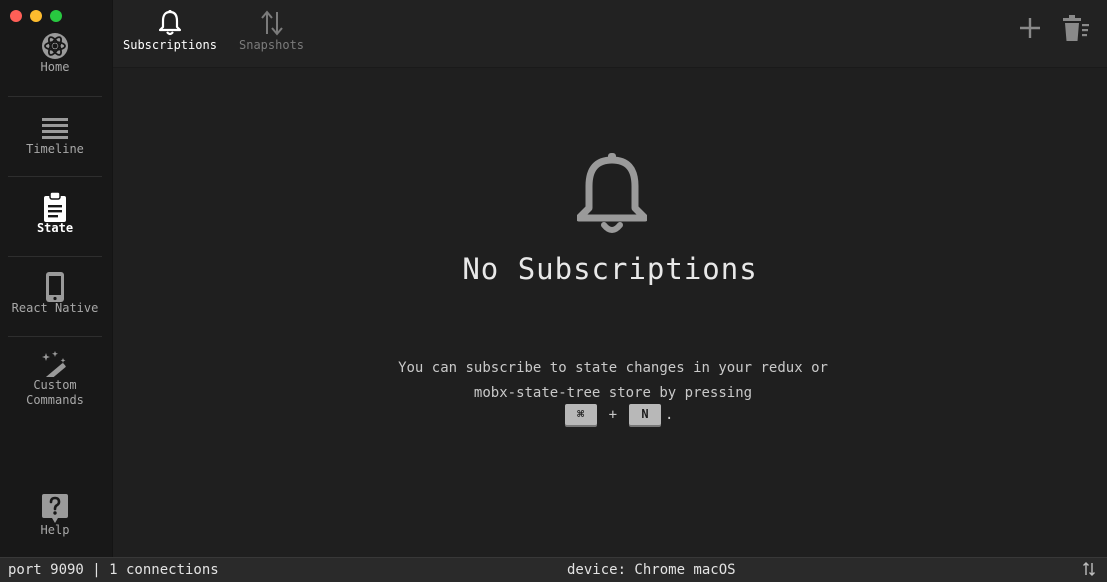  Describe the element at coordinates (55, 308) in the screenshot. I see `sidebar-item-label: React Native` at that location.